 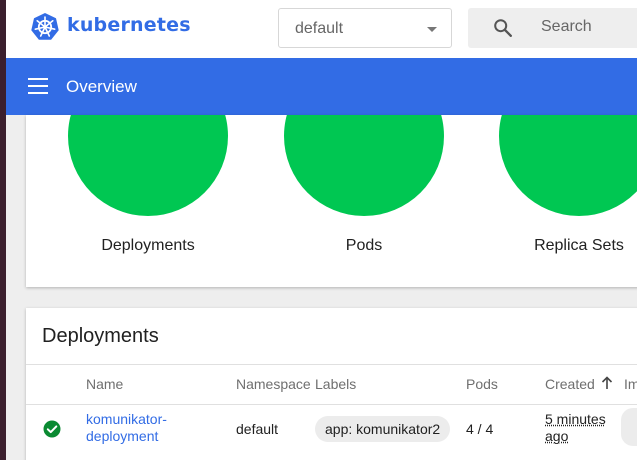 I want to click on header-divider, so click(x=331, y=364).